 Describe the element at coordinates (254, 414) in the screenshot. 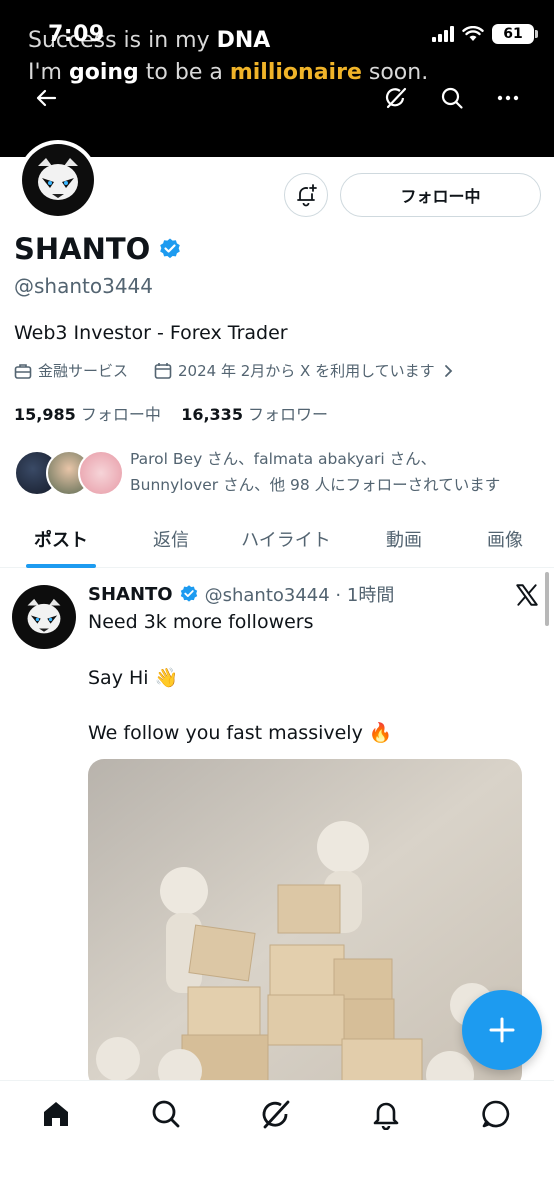

I see `followers-link: 16,335 フォロワー` at that location.